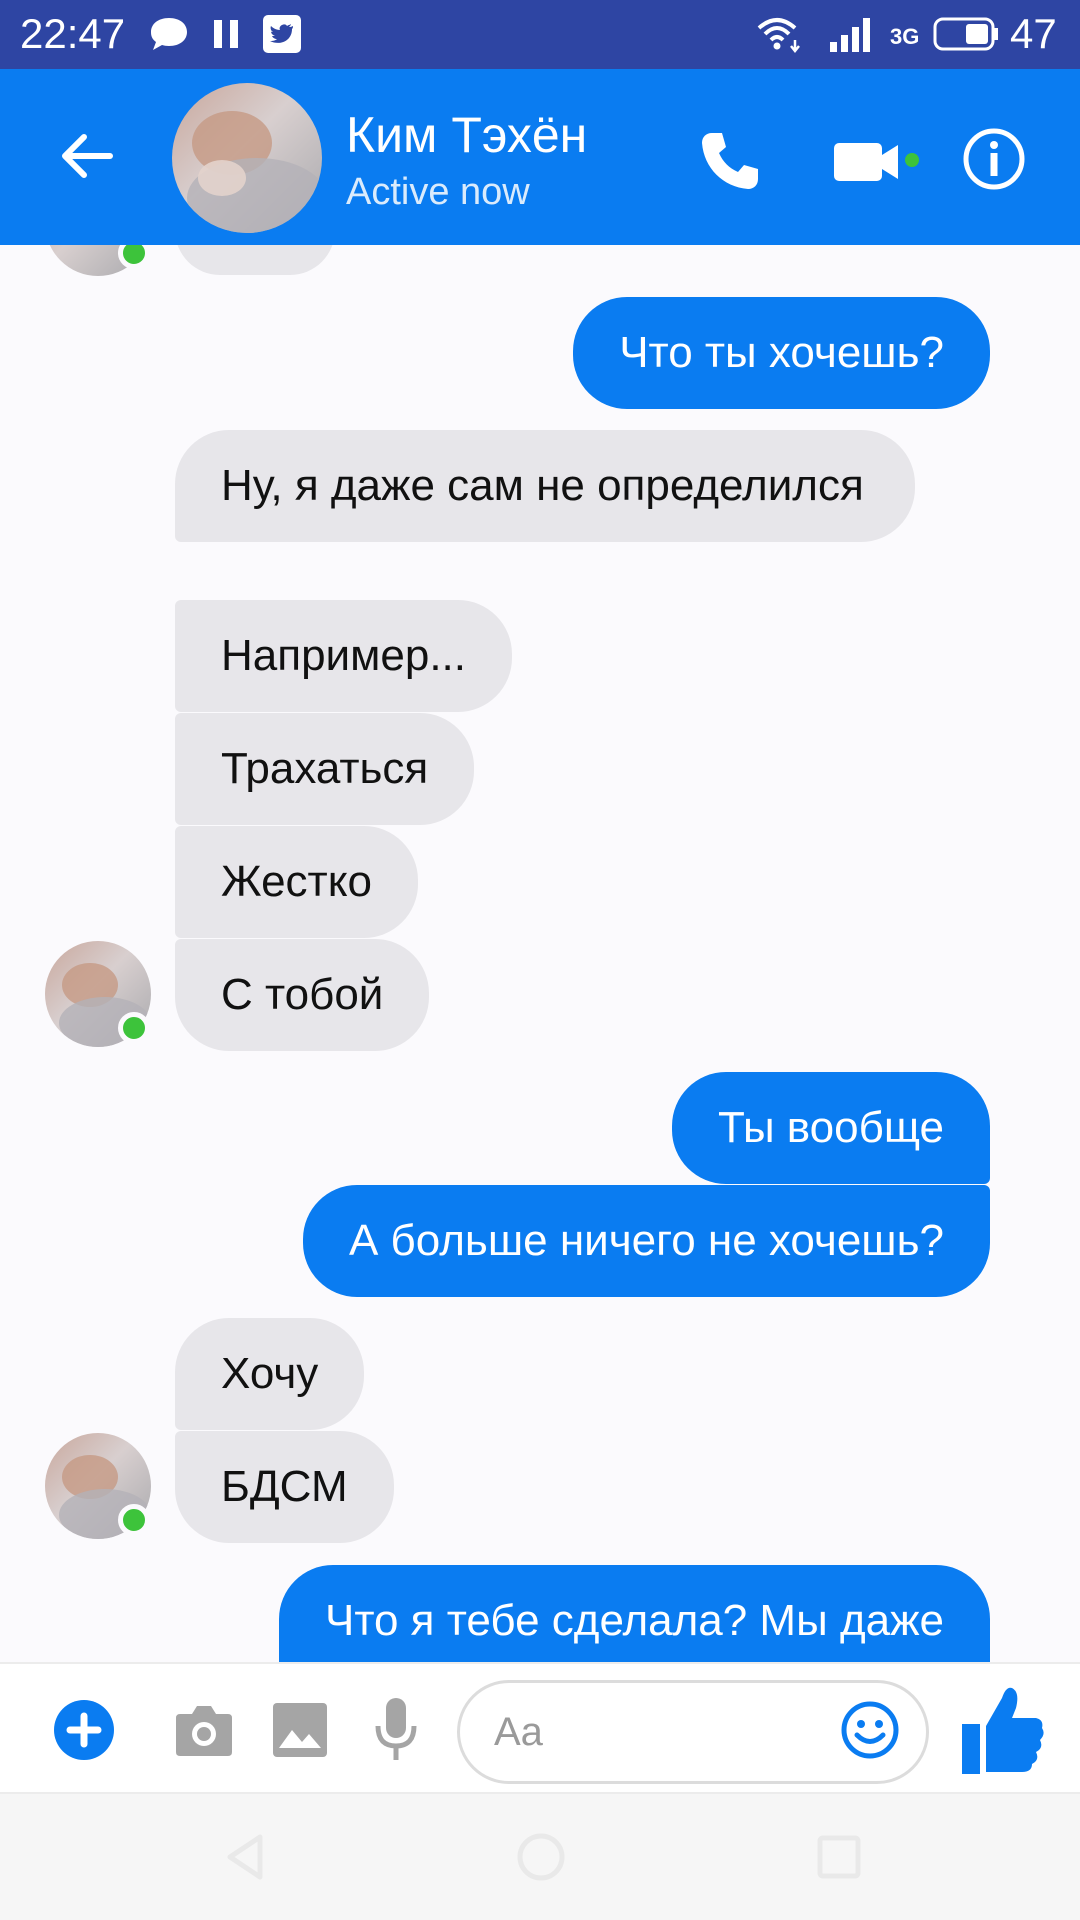  I want to click on system-navigation-bar, so click(540, 1857).